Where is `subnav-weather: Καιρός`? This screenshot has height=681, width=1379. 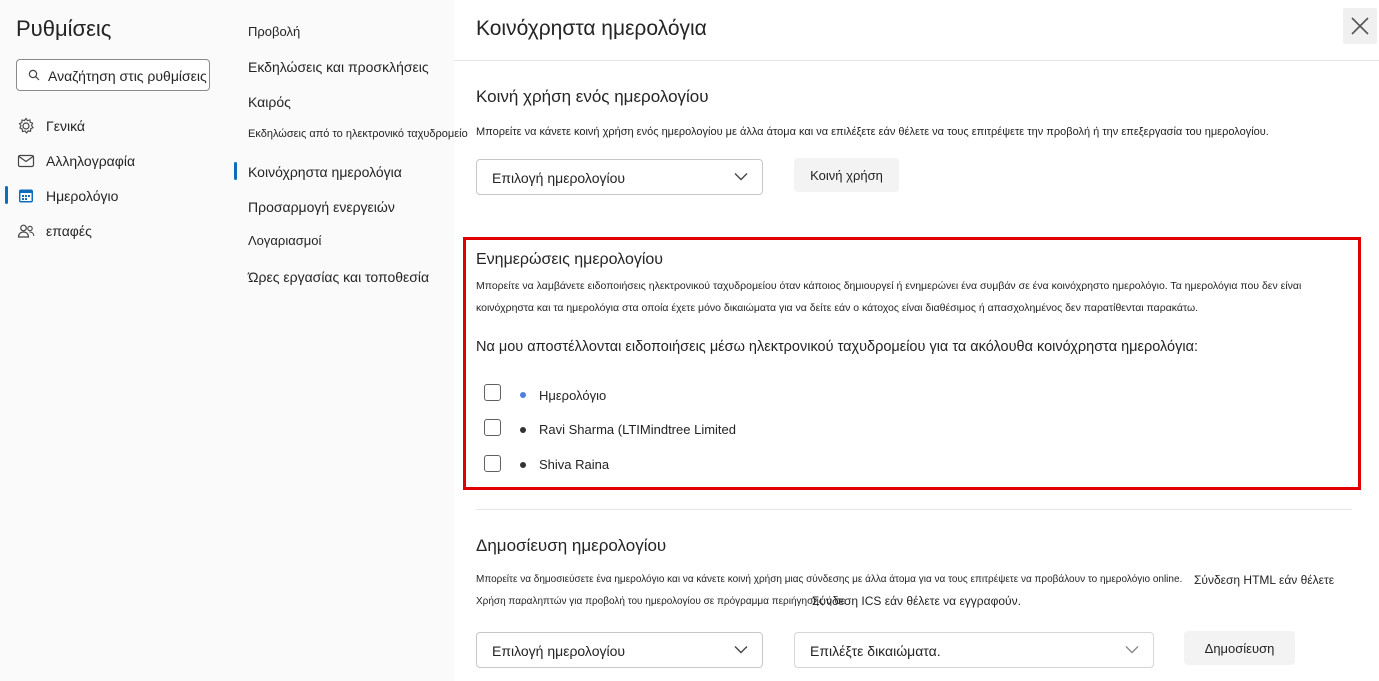 subnav-weather: Καιρός is located at coordinates (269, 102).